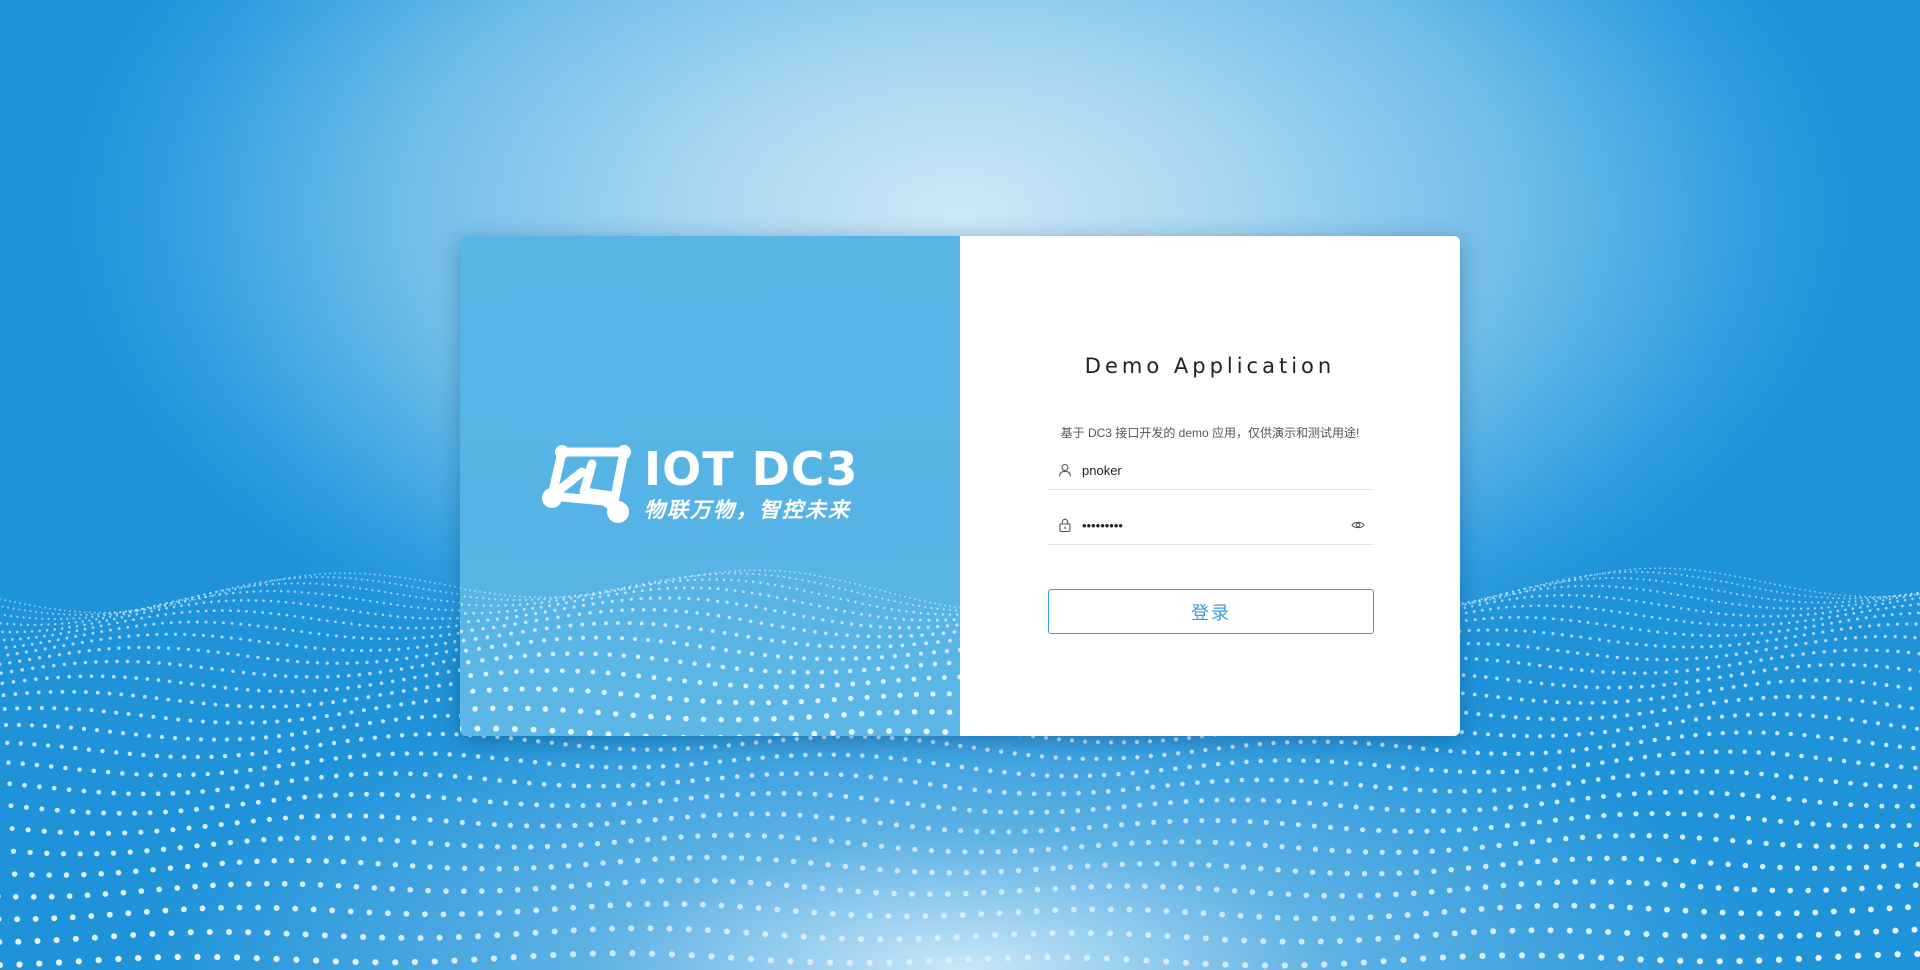  Describe the element at coordinates (1065, 525) in the screenshot. I see `lock-icon` at that location.